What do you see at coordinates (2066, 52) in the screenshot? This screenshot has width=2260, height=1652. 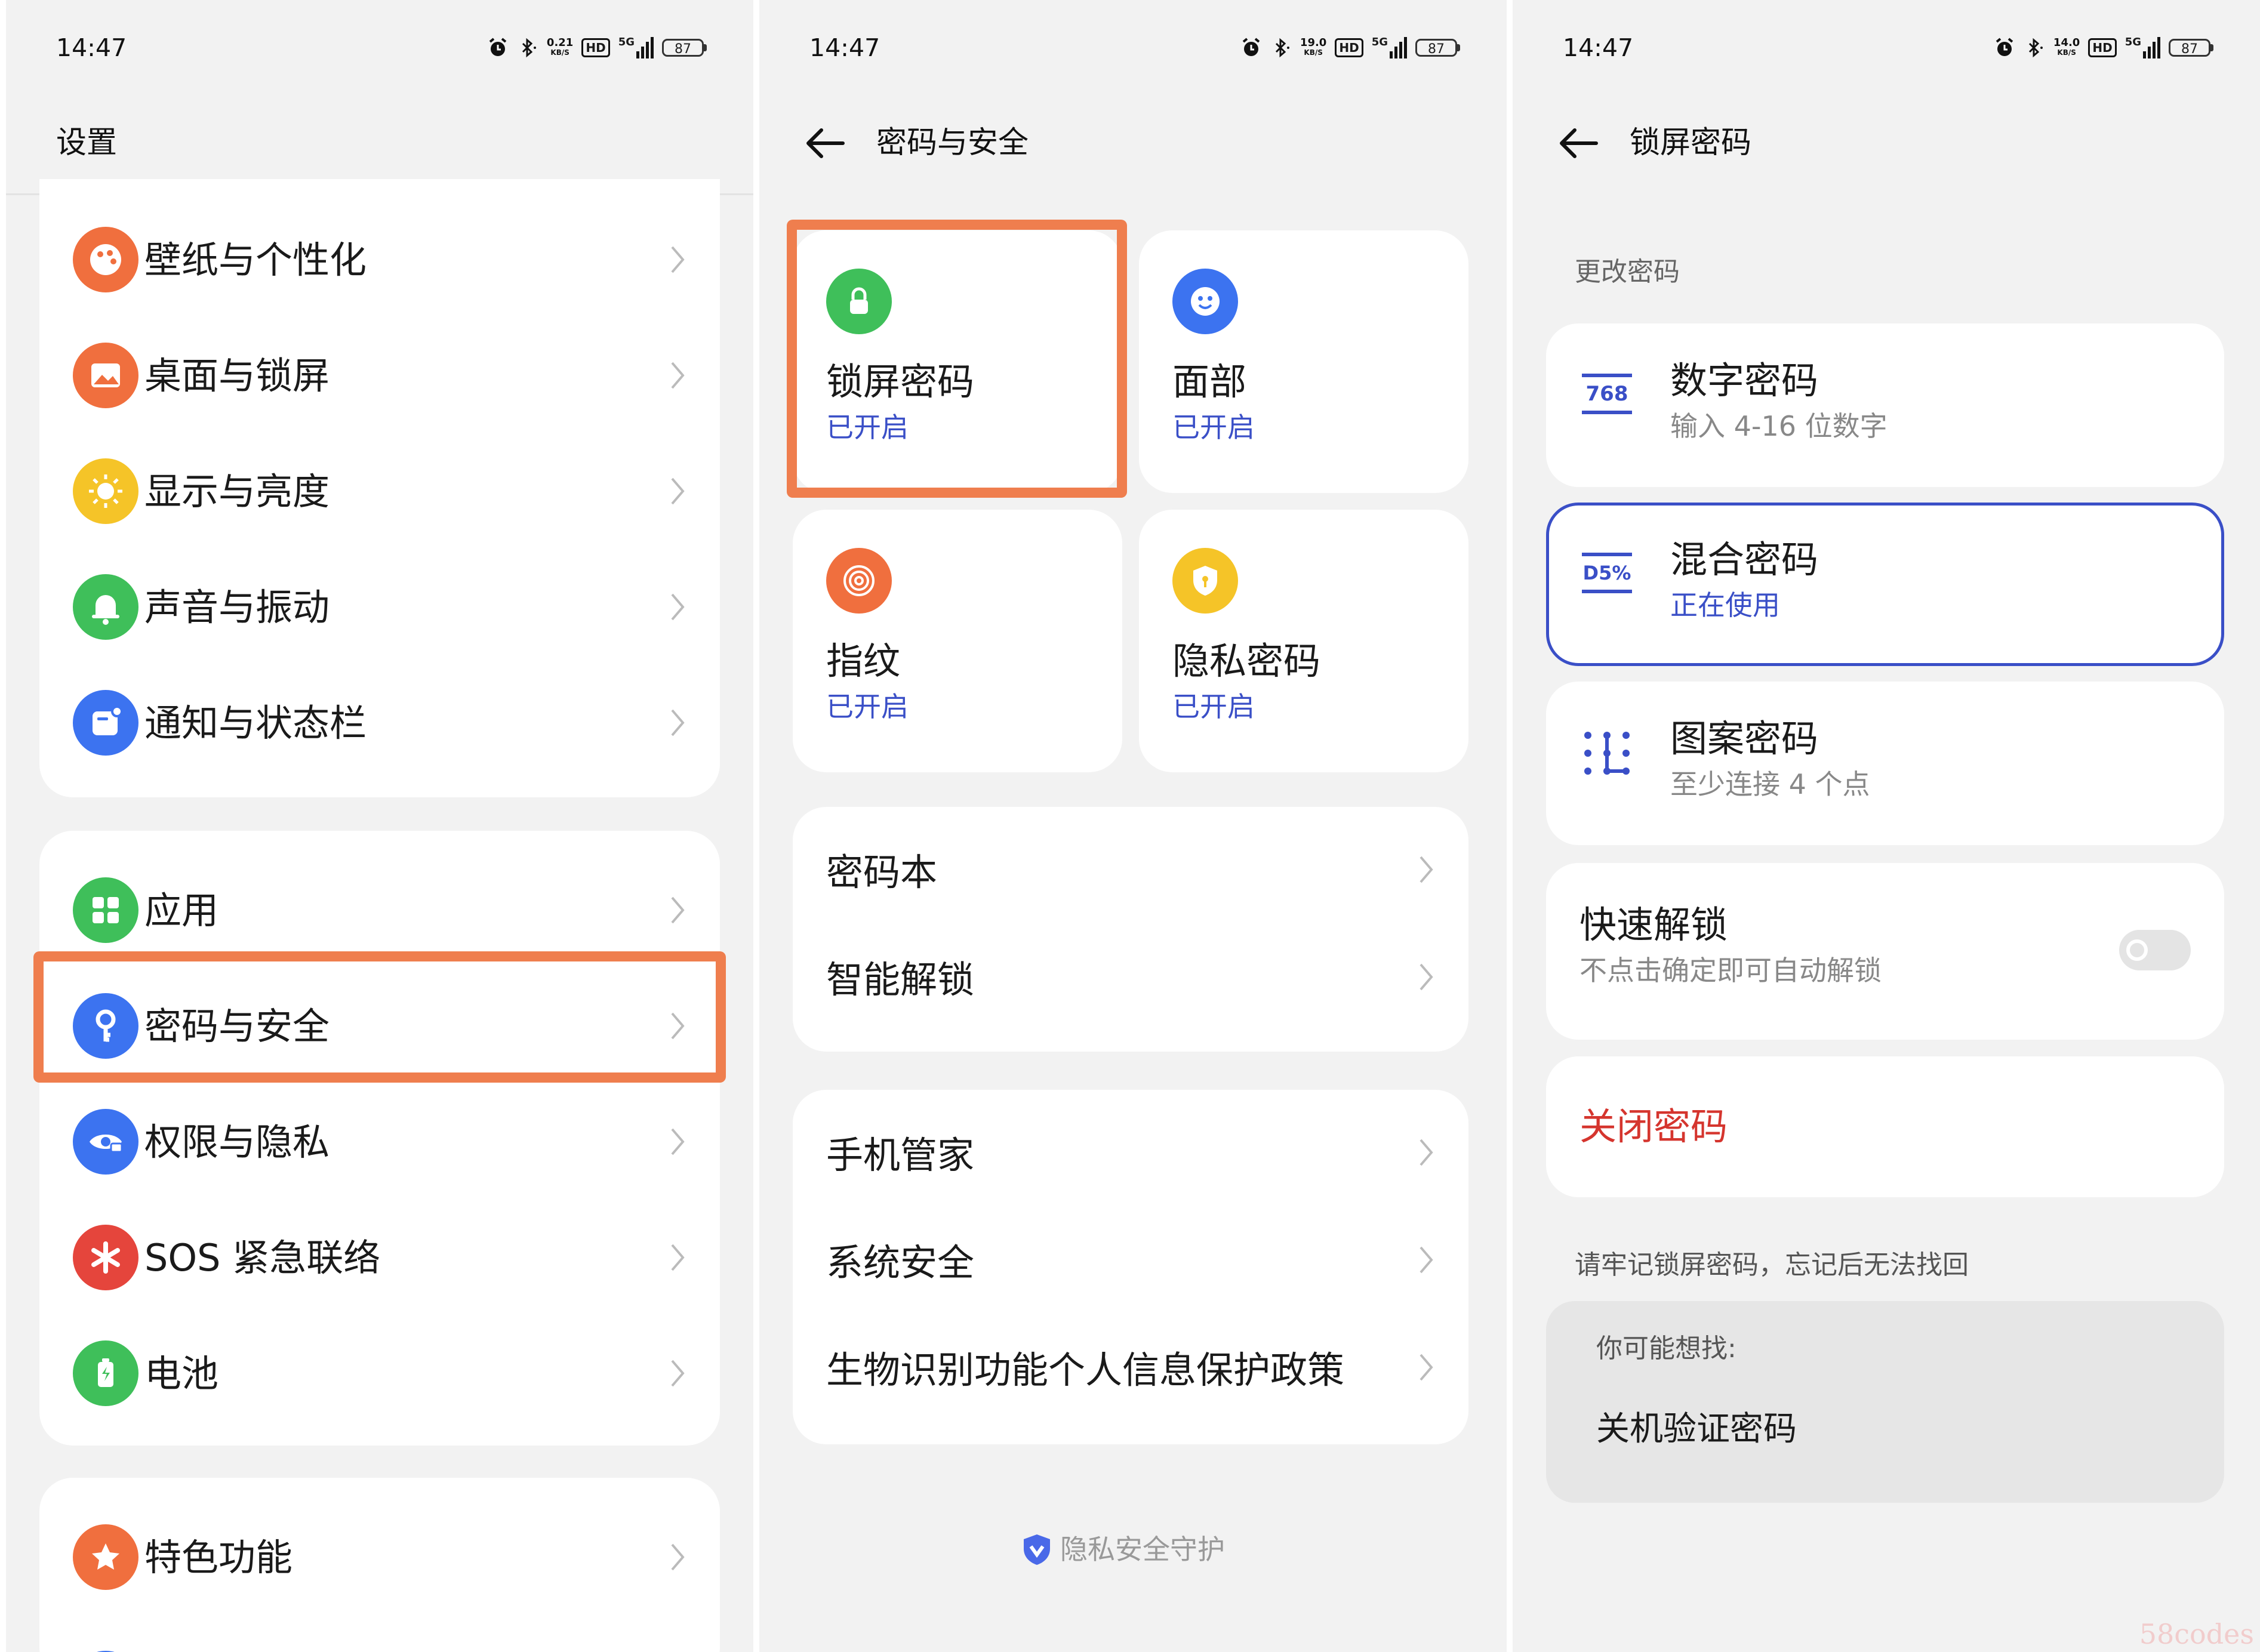 I see `net-speed-unit: KB/S` at bounding box center [2066, 52].